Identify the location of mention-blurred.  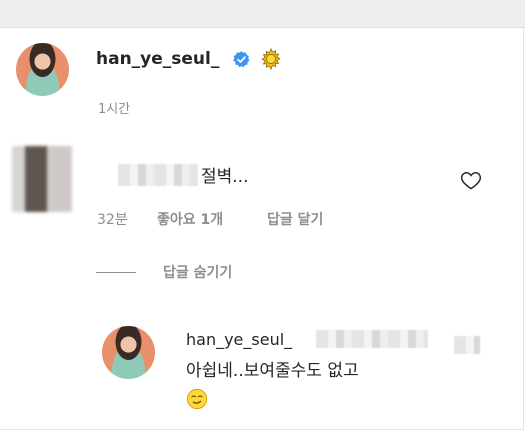
(372, 339).